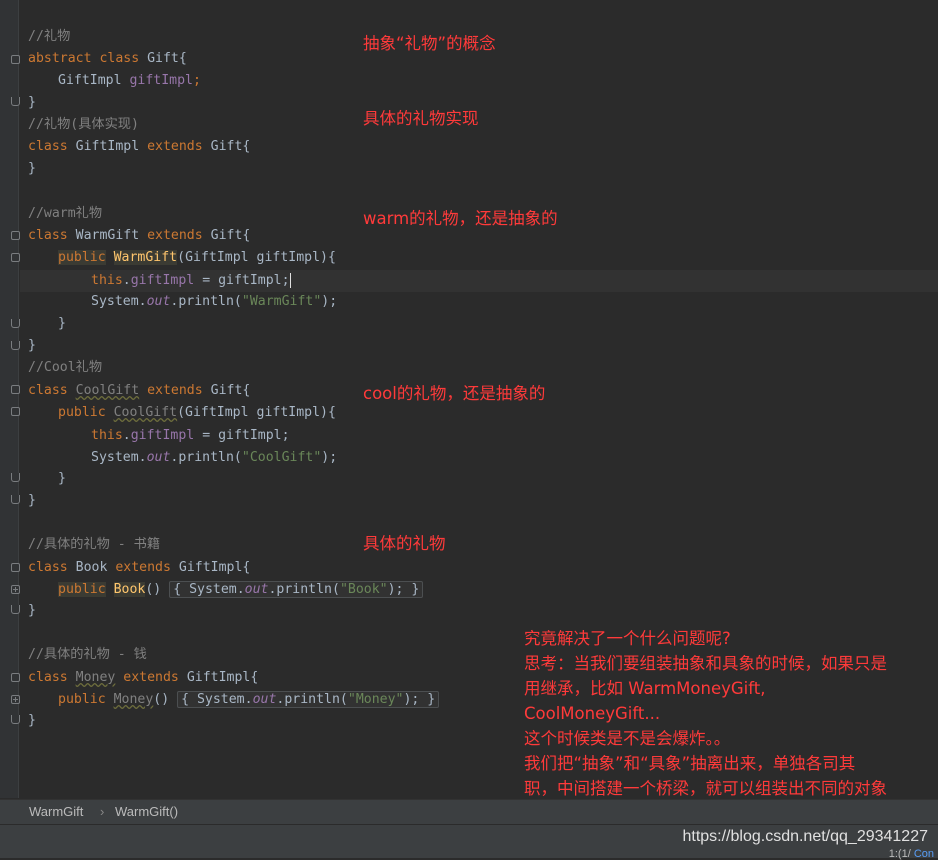 The width and height of the screenshot is (938, 860). What do you see at coordinates (454, 393) in the screenshot?
I see `annotation-cool-gift: cool的礼物，还是抽象的` at bounding box center [454, 393].